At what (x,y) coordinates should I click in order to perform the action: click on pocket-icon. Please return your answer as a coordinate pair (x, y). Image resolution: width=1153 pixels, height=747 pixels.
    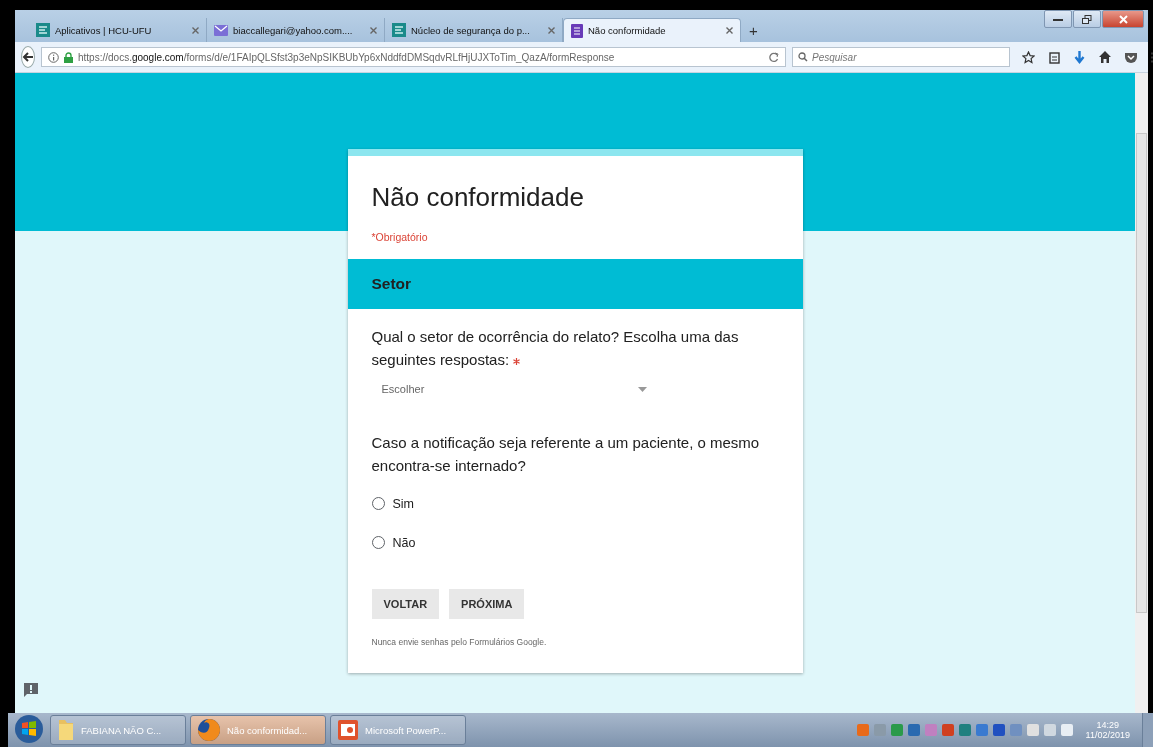
    Looking at the image, I should click on (1131, 57).